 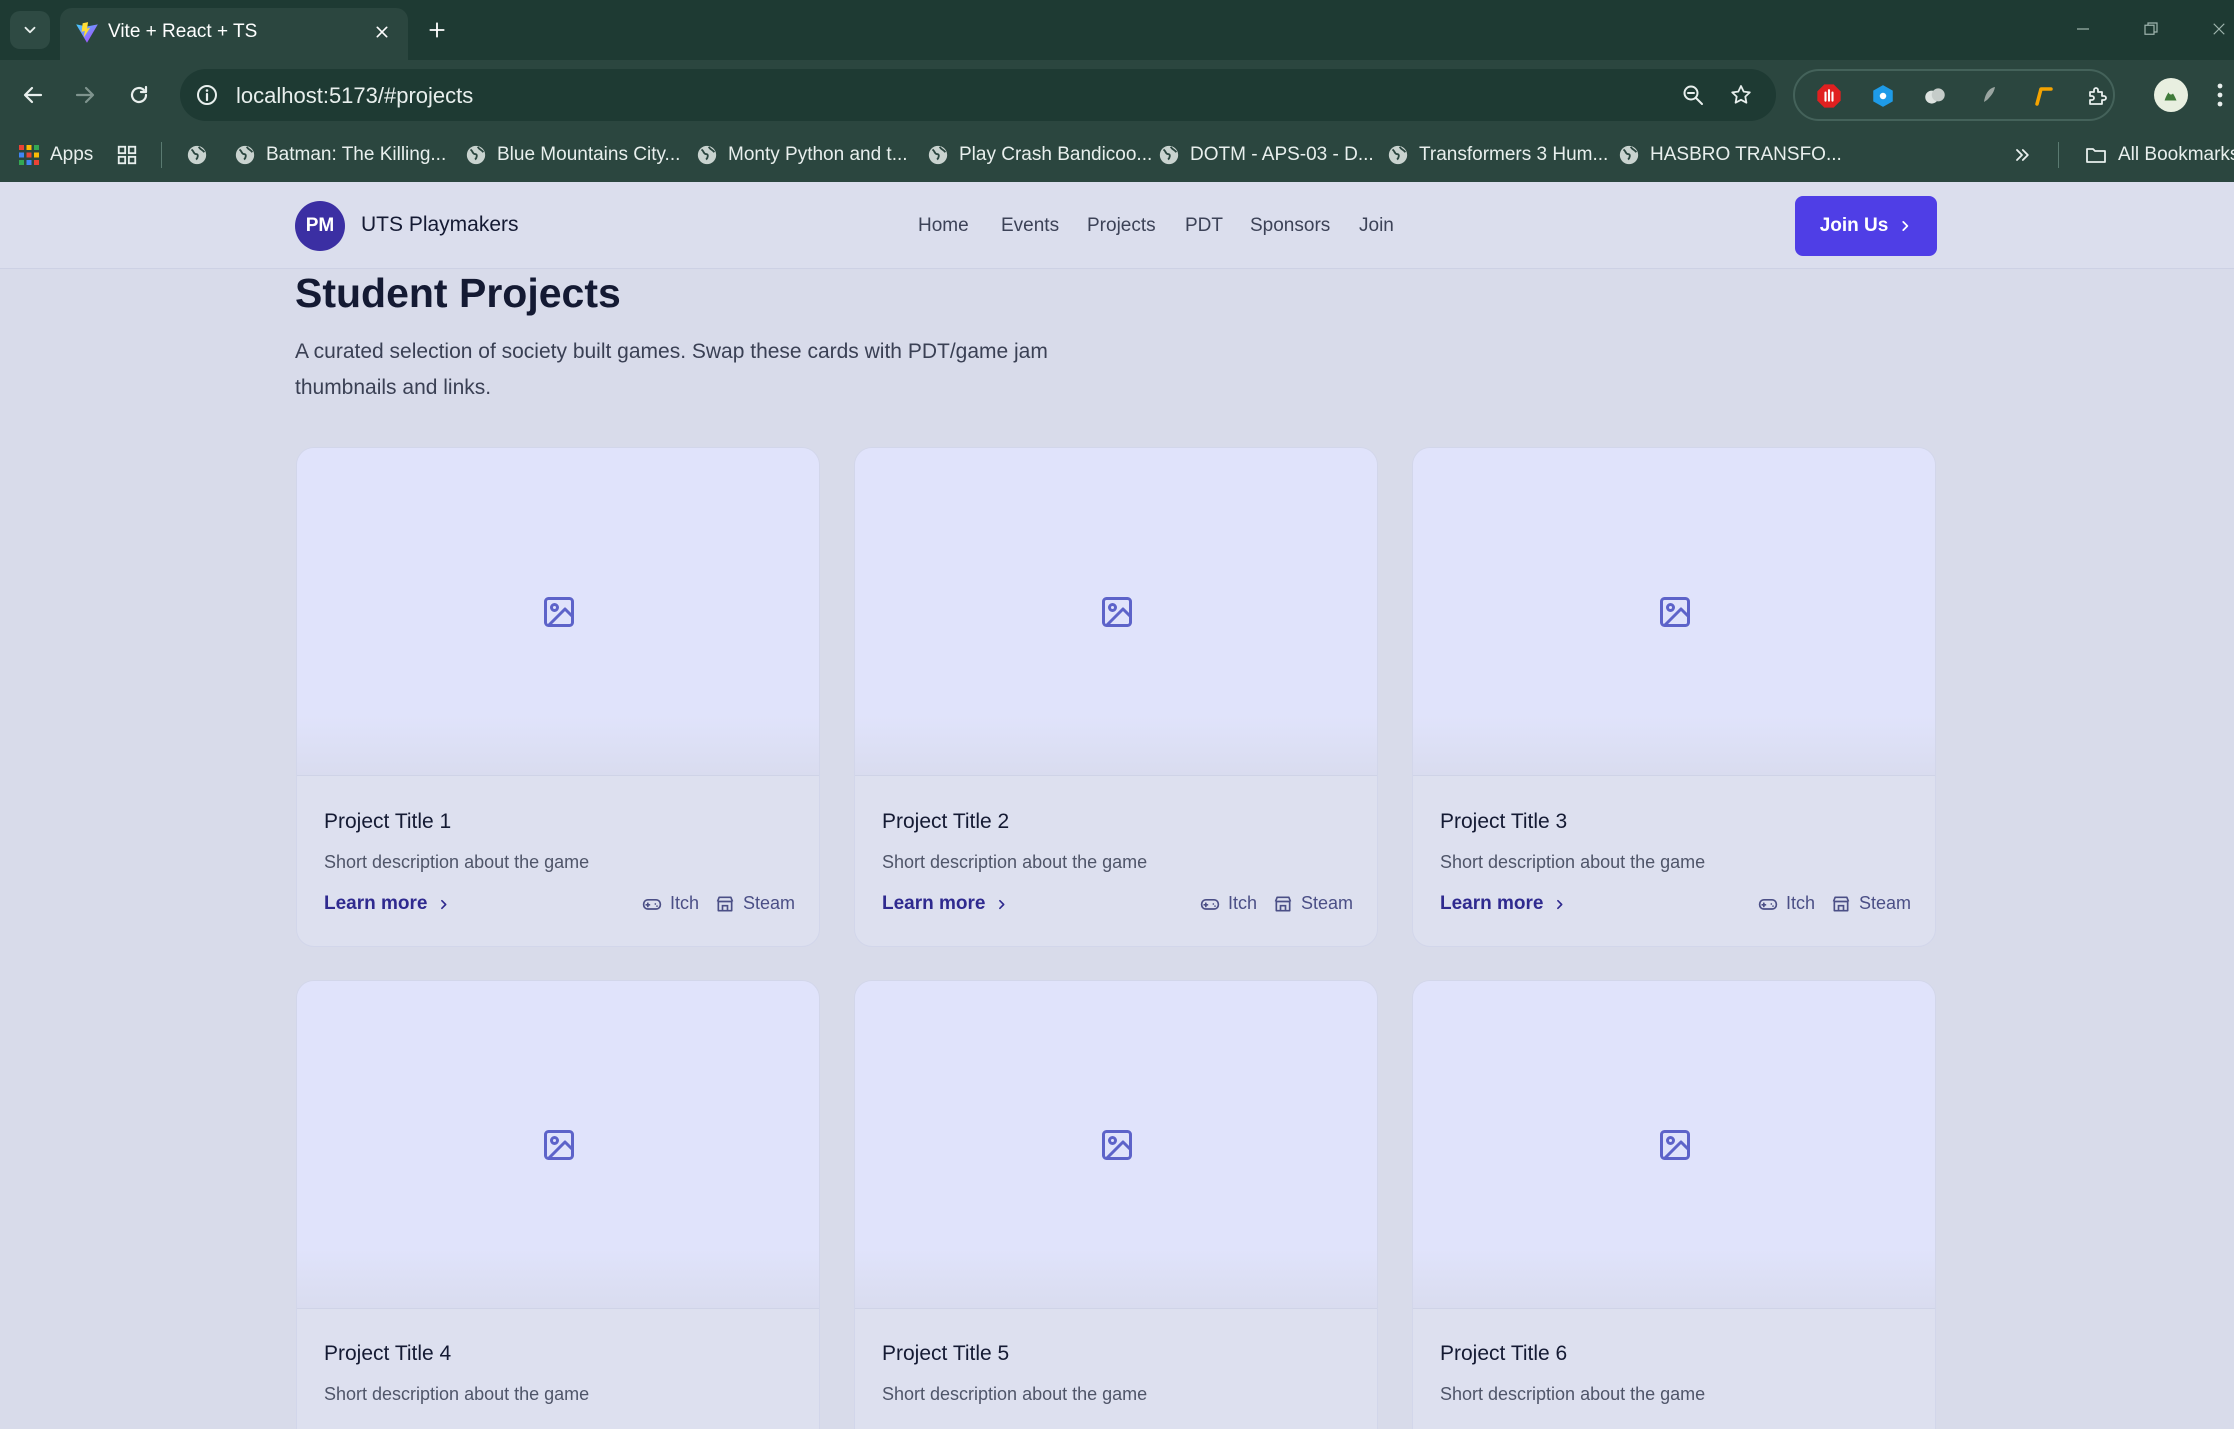 What do you see at coordinates (207, 95) in the screenshot?
I see `site-info-button` at bounding box center [207, 95].